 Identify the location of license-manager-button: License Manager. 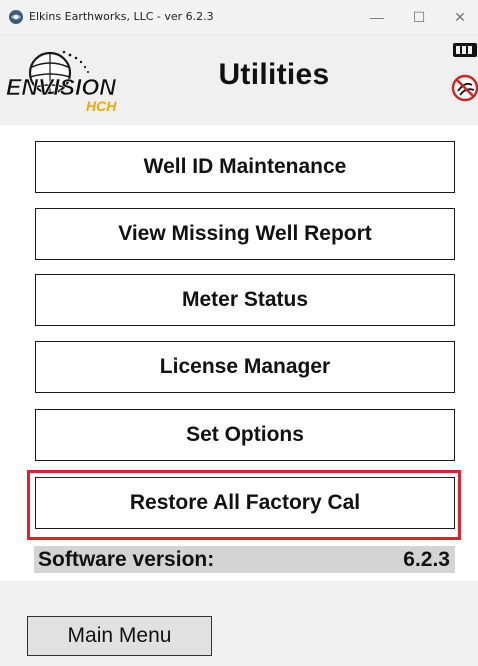
(245, 367).